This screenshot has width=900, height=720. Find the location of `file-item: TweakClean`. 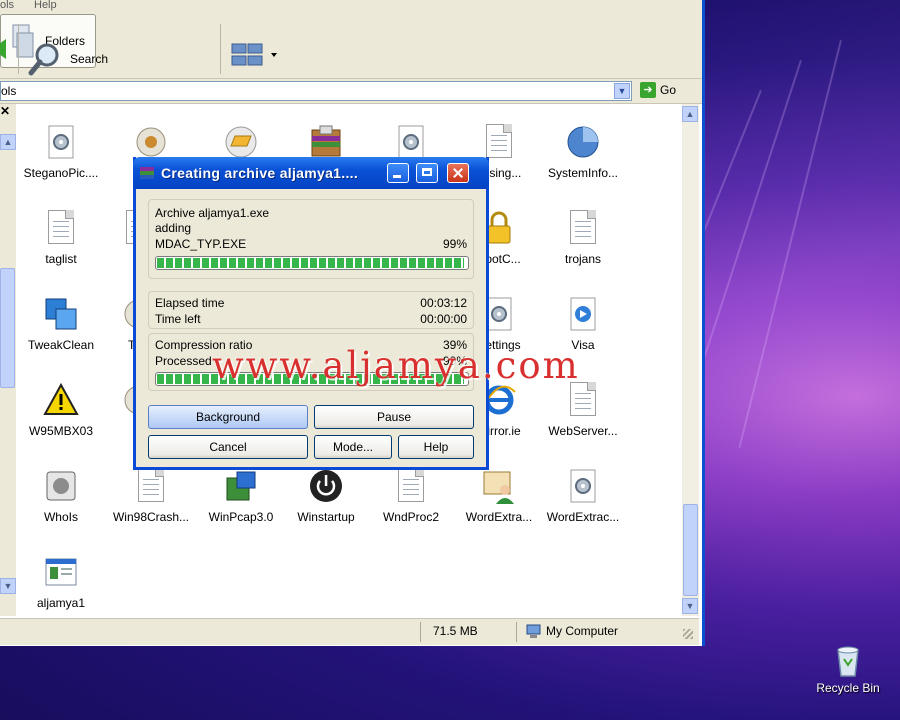

file-item: TweakClean is located at coordinates (61, 324).